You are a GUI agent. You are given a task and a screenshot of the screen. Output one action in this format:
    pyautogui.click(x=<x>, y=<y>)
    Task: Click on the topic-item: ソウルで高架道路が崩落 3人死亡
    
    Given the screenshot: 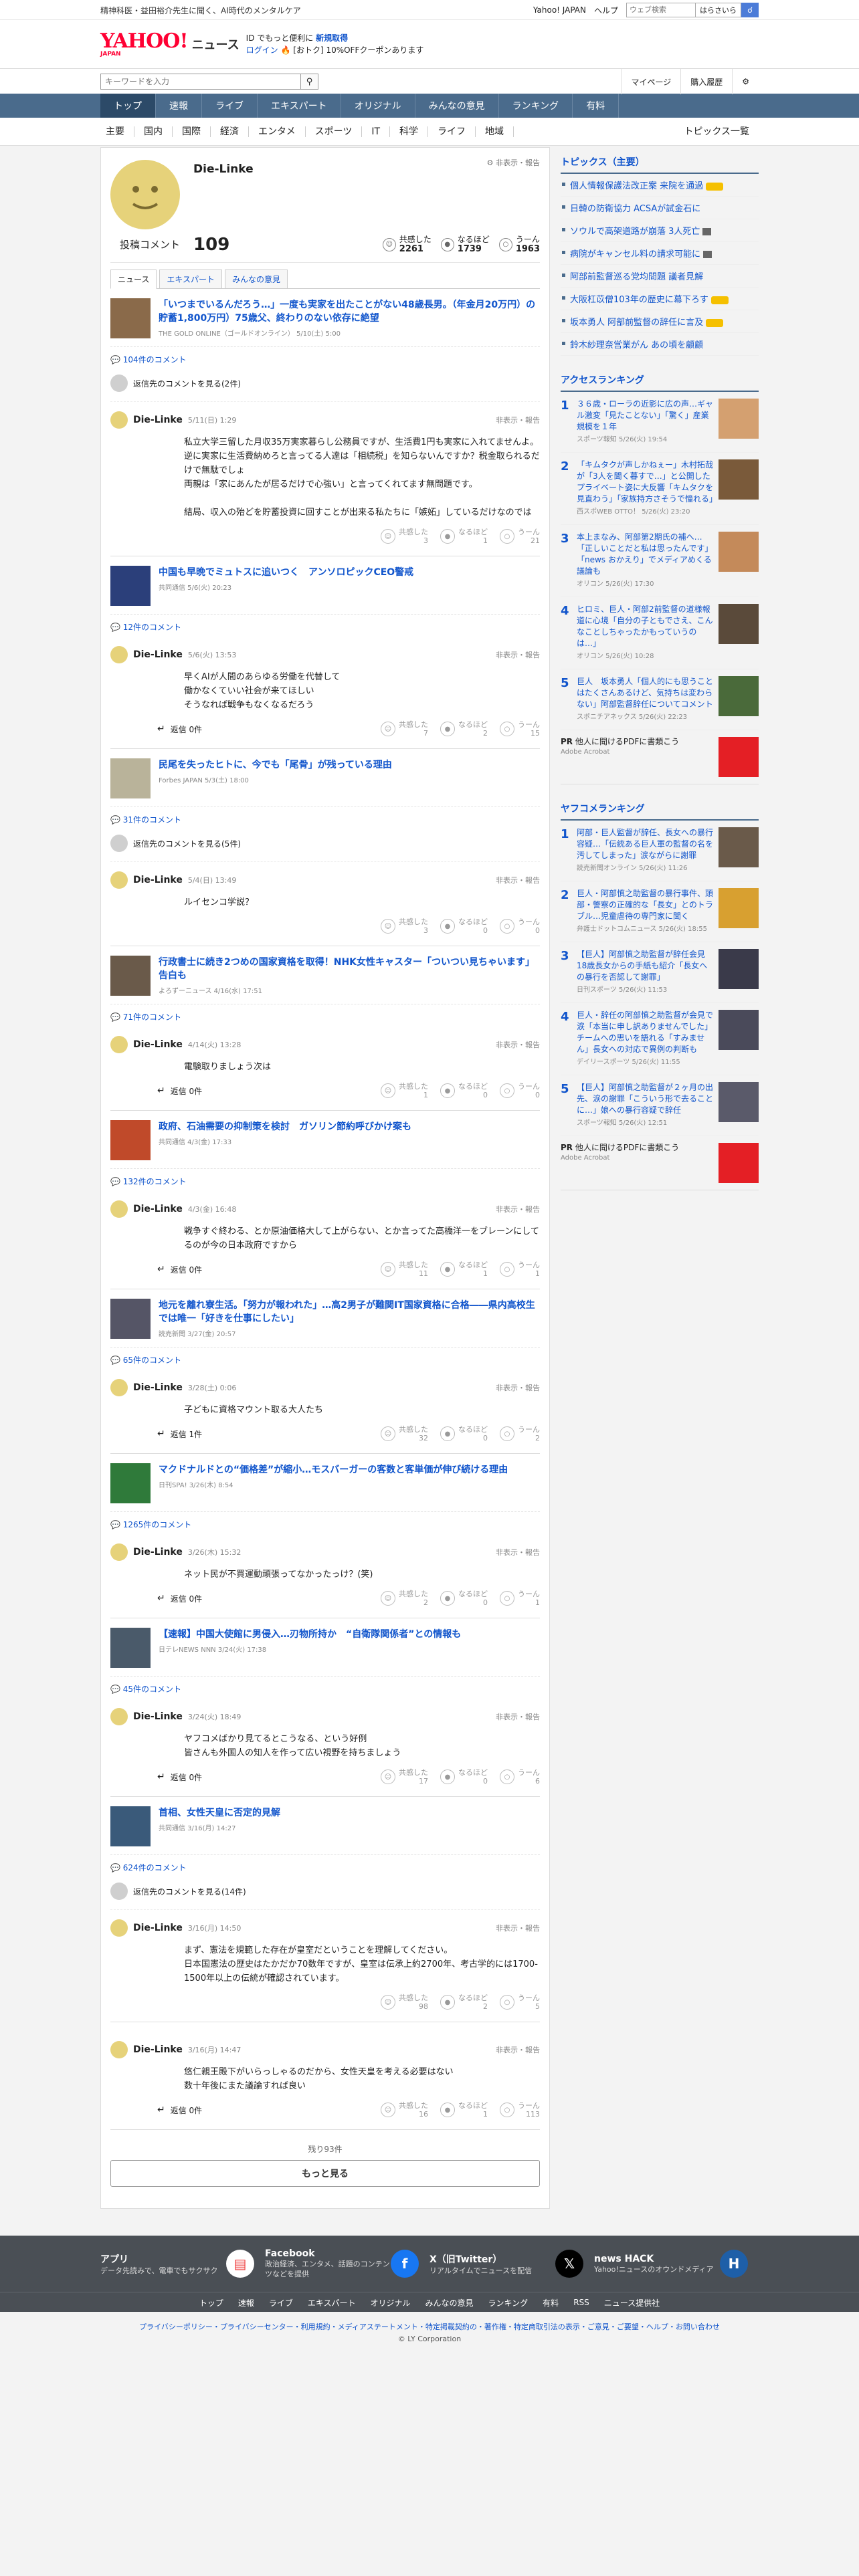 What is the action you would take?
    pyautogui.click(x=660, y=230)
    